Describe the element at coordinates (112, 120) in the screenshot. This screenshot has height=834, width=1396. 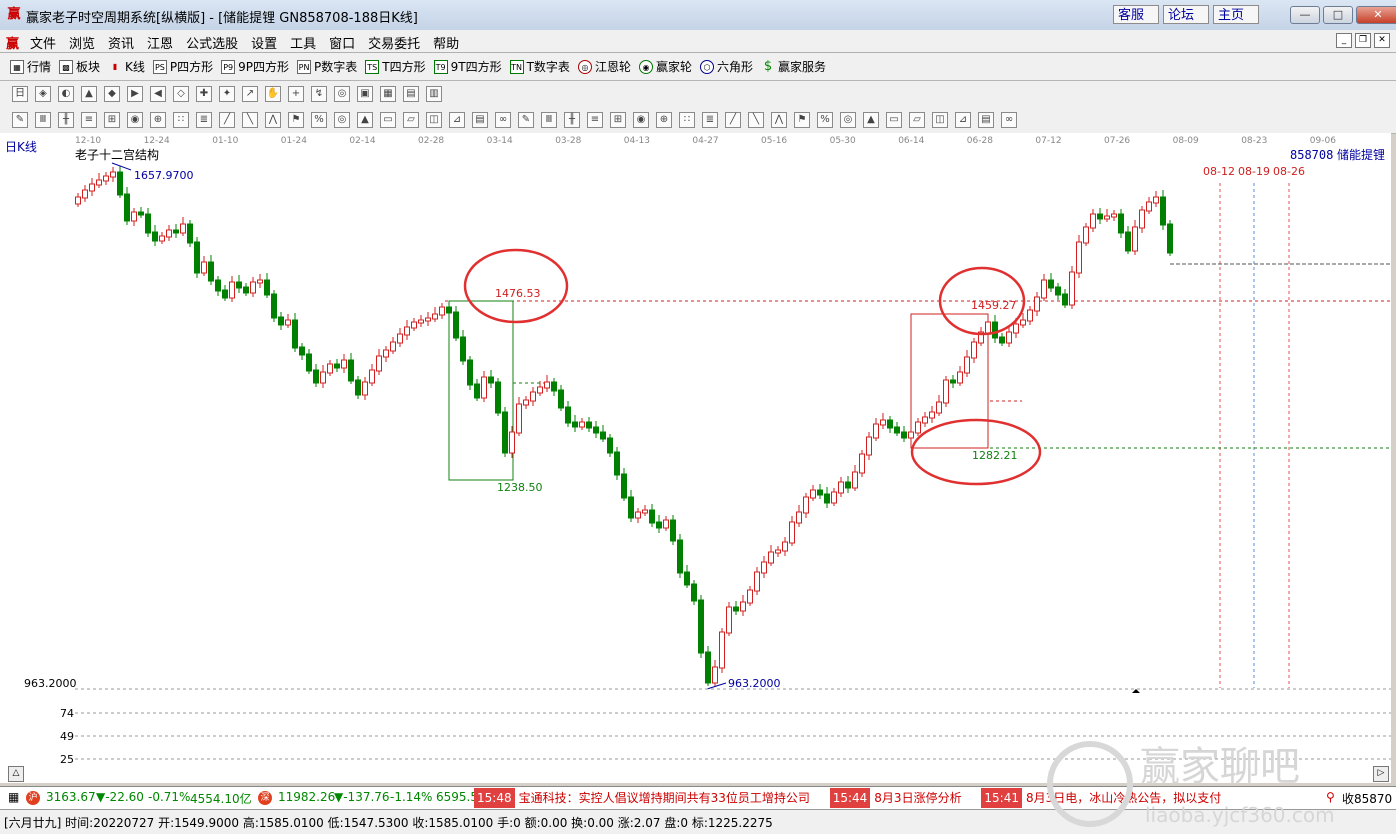
I see `toolbar-row3-tool-5-icon: ⊞` at that location.